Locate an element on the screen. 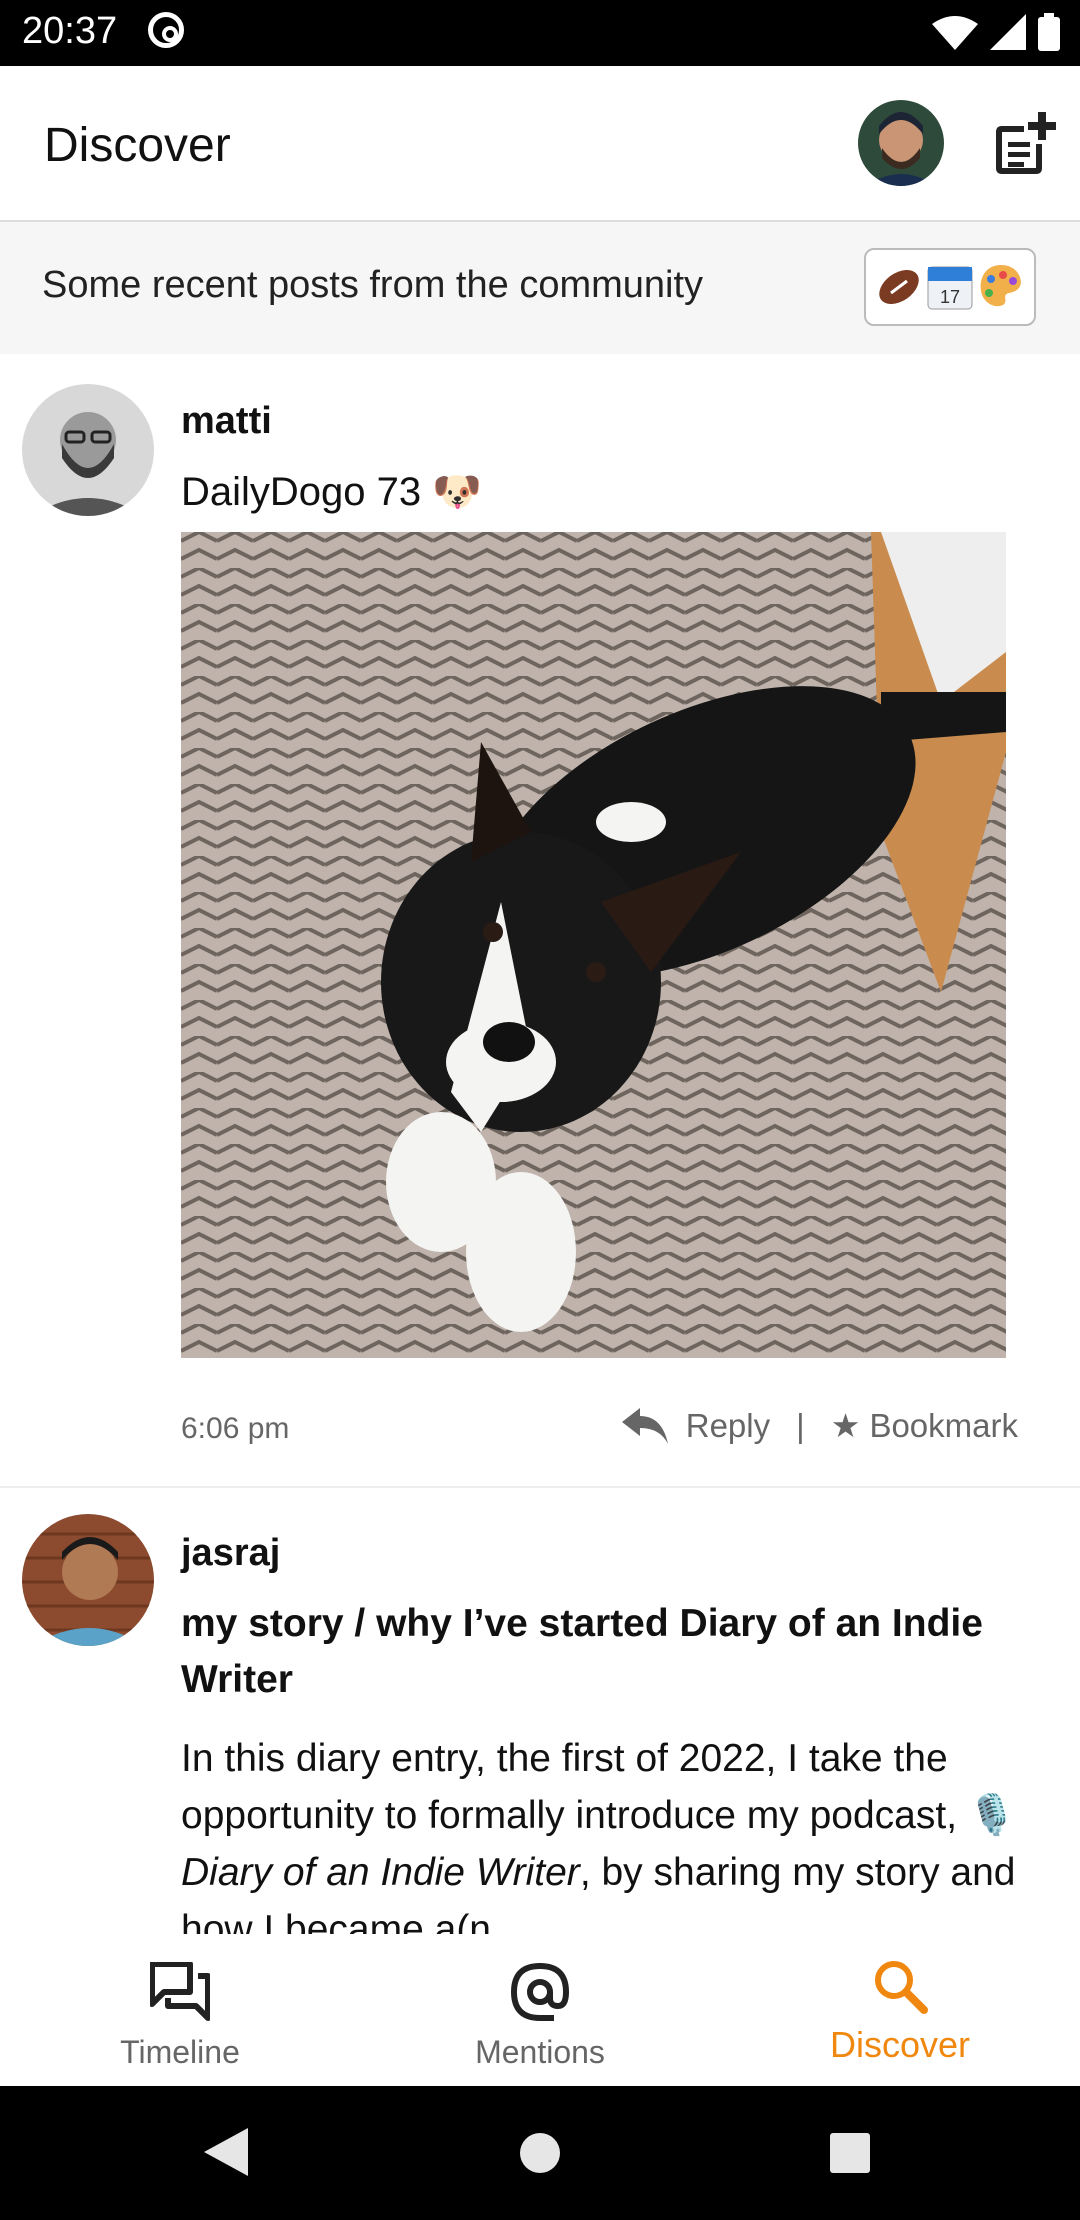 The width and height of the screenshot is (1080, 2220). system-navigation-bar is located at coordinates (540, 2153).